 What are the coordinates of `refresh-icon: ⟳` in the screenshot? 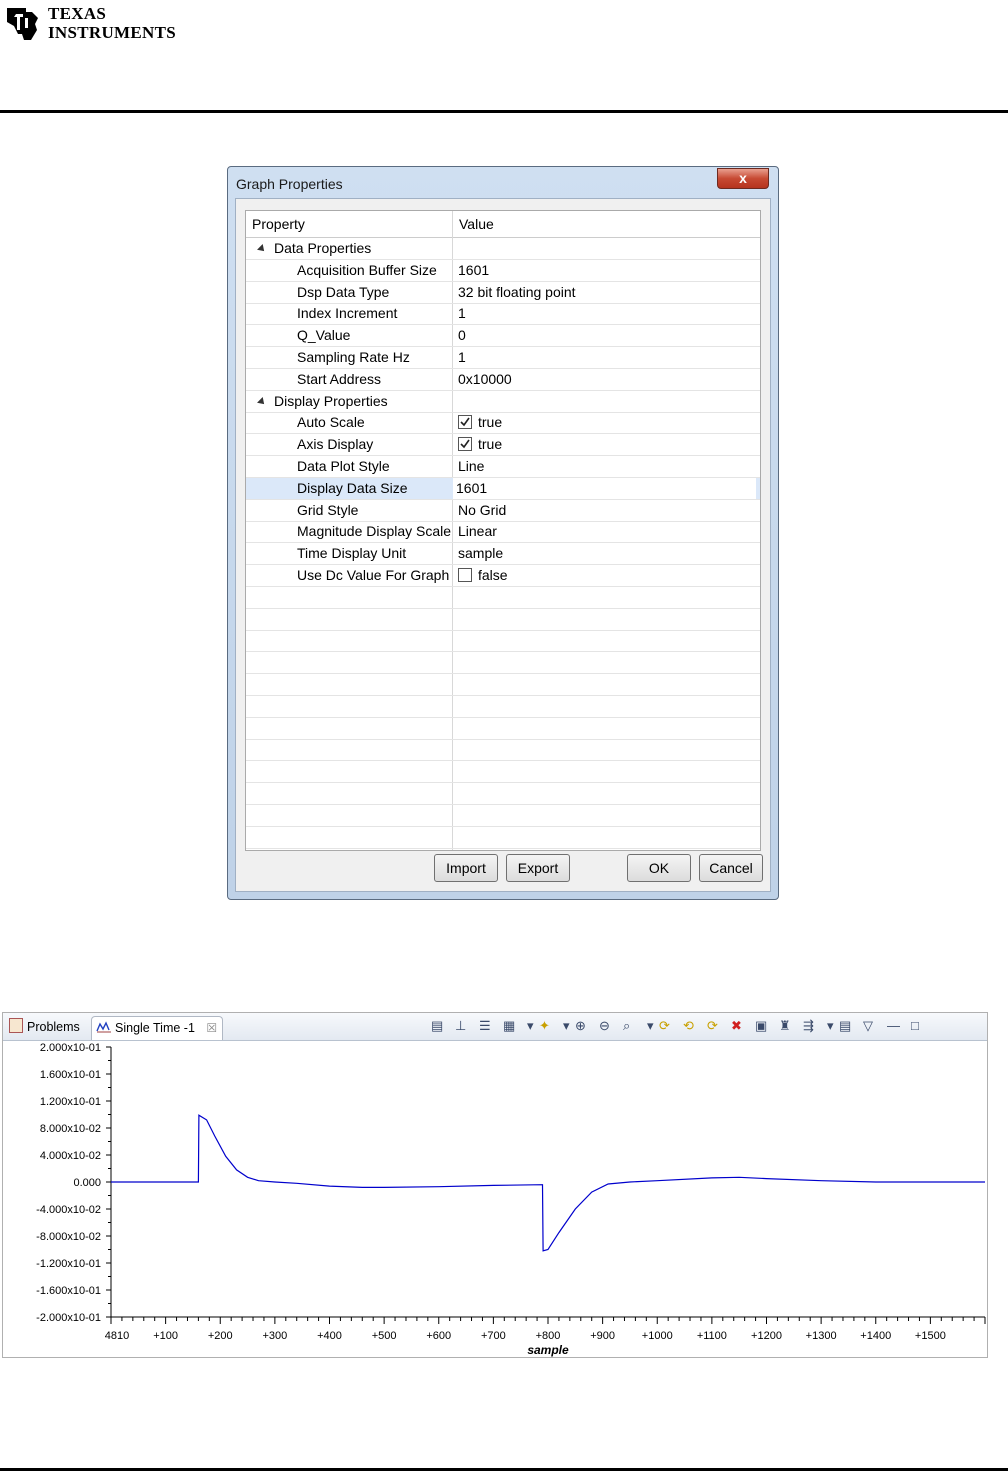 It's located at (664, 1026).